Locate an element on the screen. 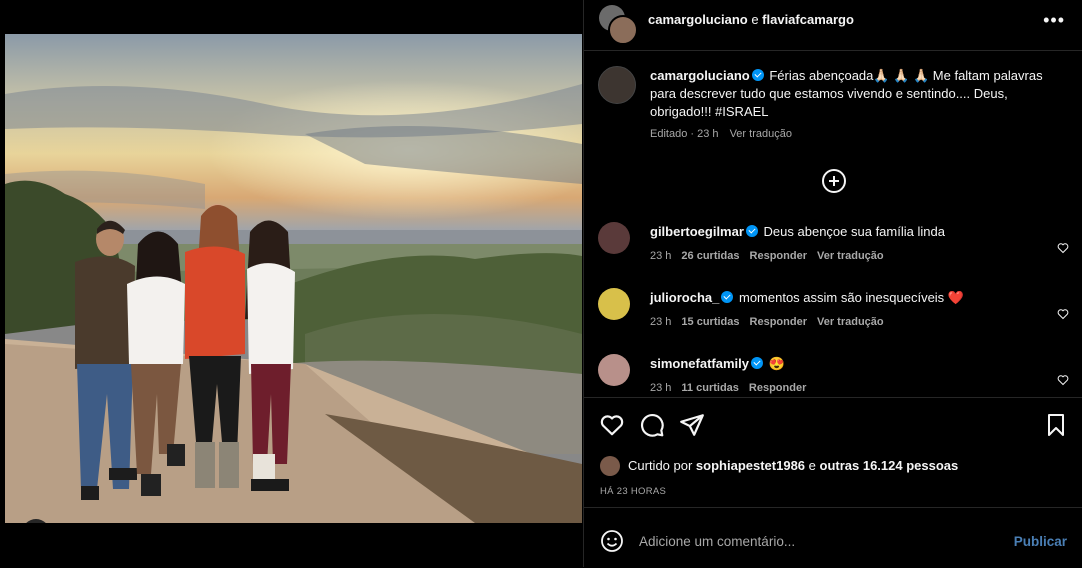 Image resolution: width=1082 pixels, height=568 pixels. caption-avatar is located at coordinates (617, 85).